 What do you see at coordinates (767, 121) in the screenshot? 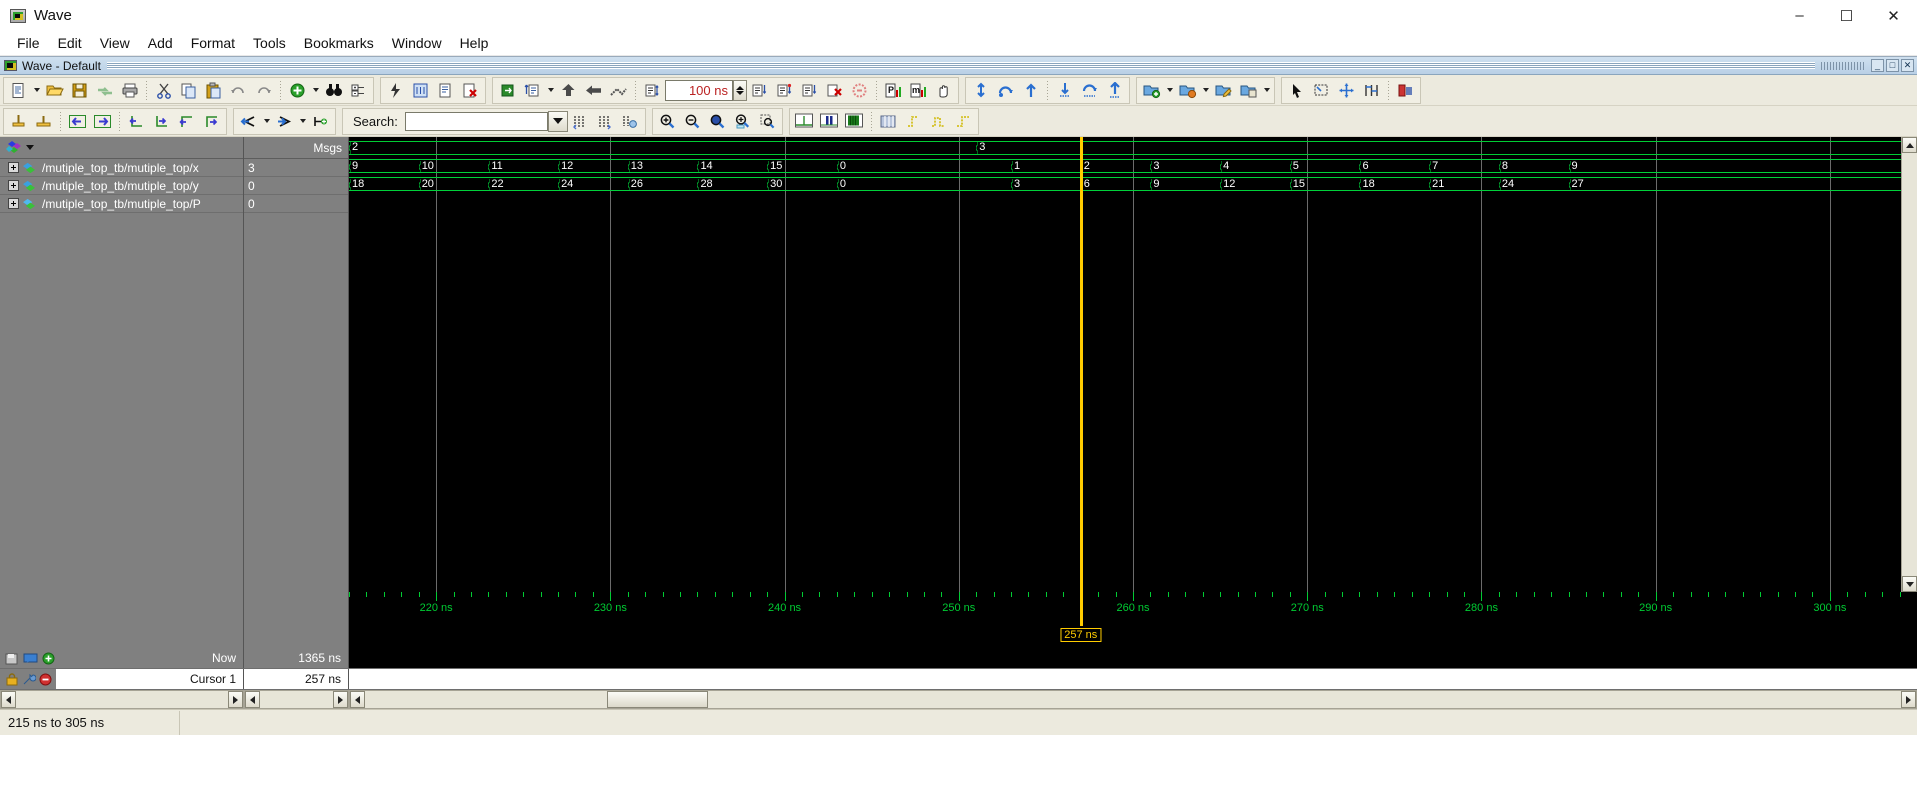
I see `zoom-range-button` at bounding box center [767, 121].